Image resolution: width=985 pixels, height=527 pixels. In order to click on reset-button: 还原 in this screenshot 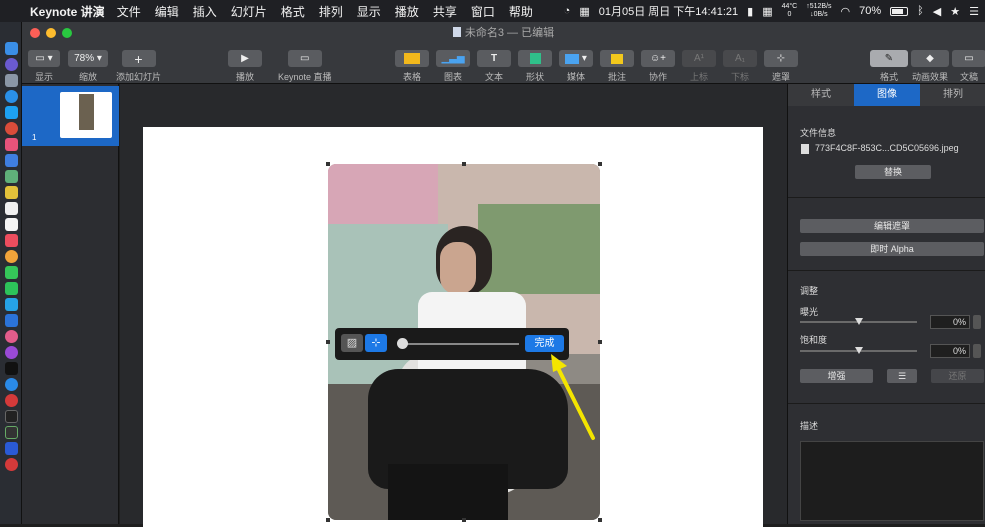, I will do `click(957, 376)`.